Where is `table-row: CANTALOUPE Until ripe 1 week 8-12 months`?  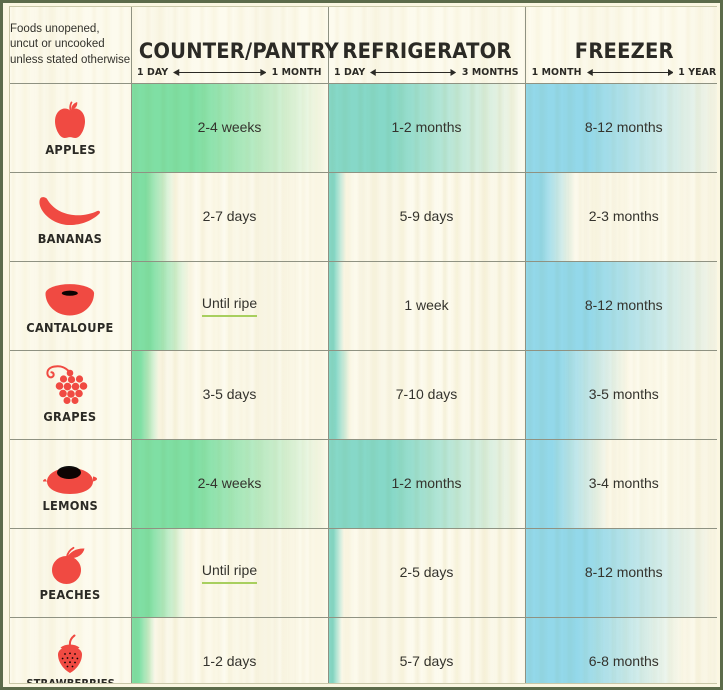
table-row: CANTALOUPE Until ripe 1 week 8-12 months is located at coordinates (363, 306).